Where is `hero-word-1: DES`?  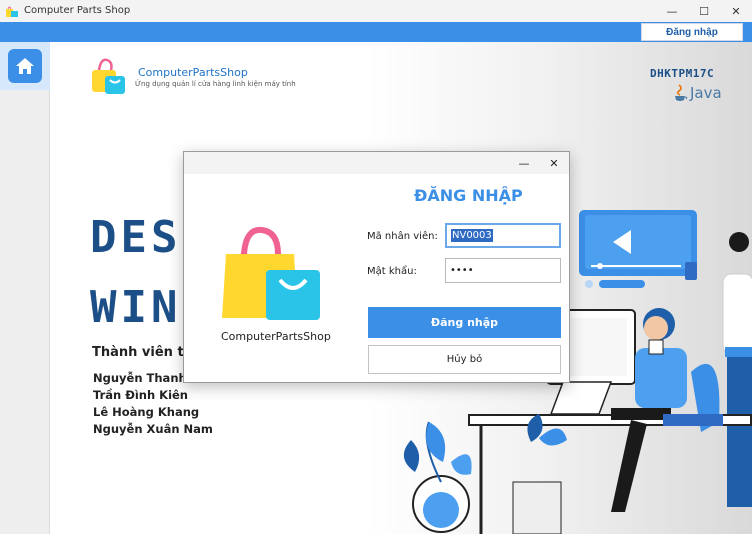
hero-word-1: DES is located at coordinates (136, 237).